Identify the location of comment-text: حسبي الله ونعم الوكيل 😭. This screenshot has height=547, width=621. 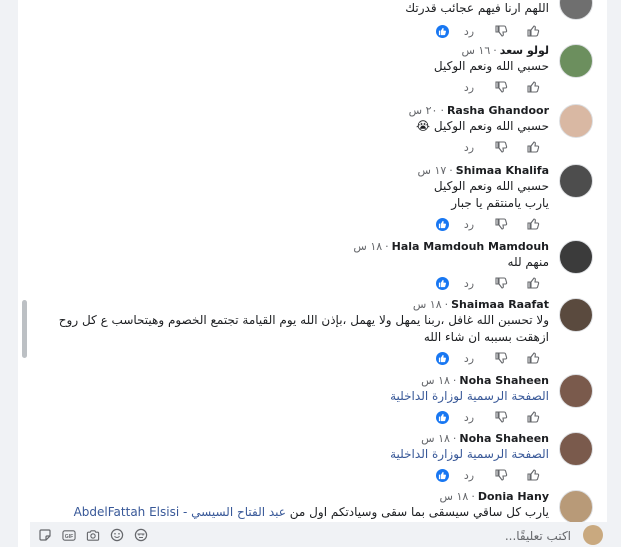
(482, 126).